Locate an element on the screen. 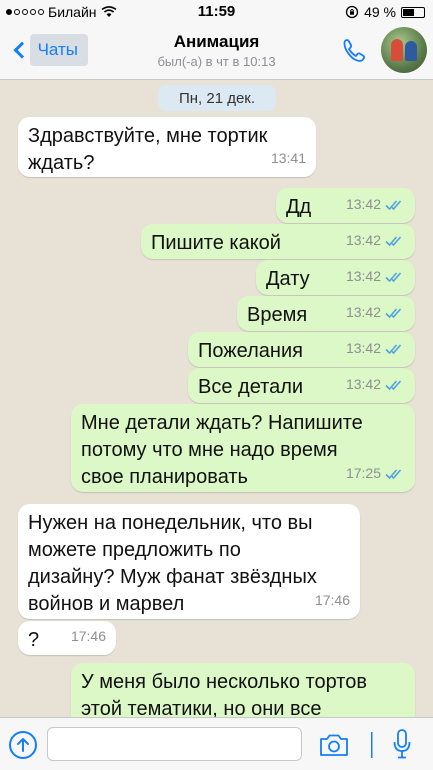 This screenshot has height=770, width=433. camera-icon is located at coordinates (334, 745).